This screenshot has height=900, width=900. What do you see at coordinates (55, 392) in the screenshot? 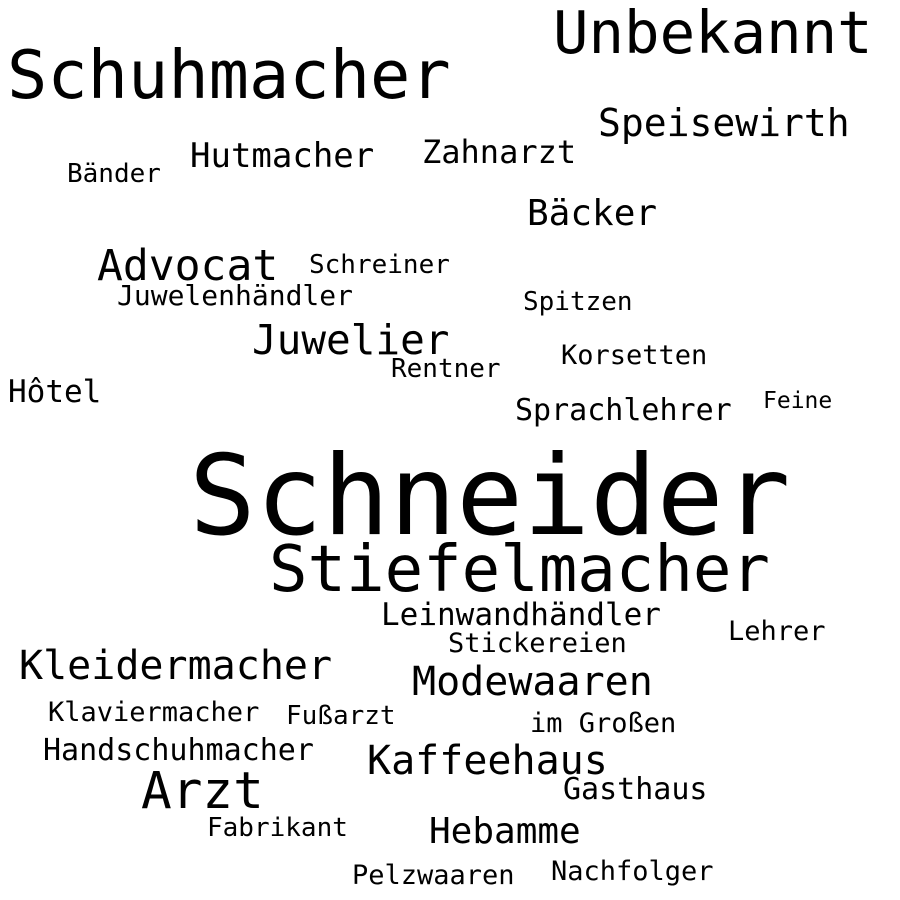
I see `word-hotel: Hôtel` at bounding box center [55, 392].